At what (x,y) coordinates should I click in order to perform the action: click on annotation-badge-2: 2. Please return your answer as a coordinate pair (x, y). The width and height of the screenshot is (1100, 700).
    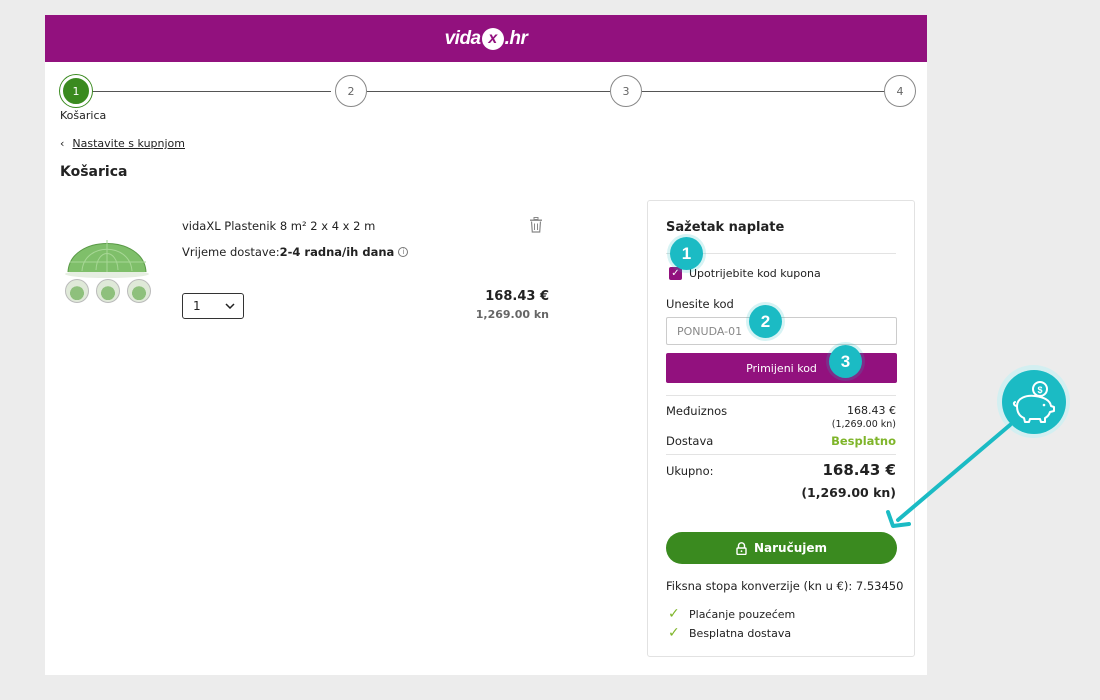
    Looking at the image, I should click on (765, 321).